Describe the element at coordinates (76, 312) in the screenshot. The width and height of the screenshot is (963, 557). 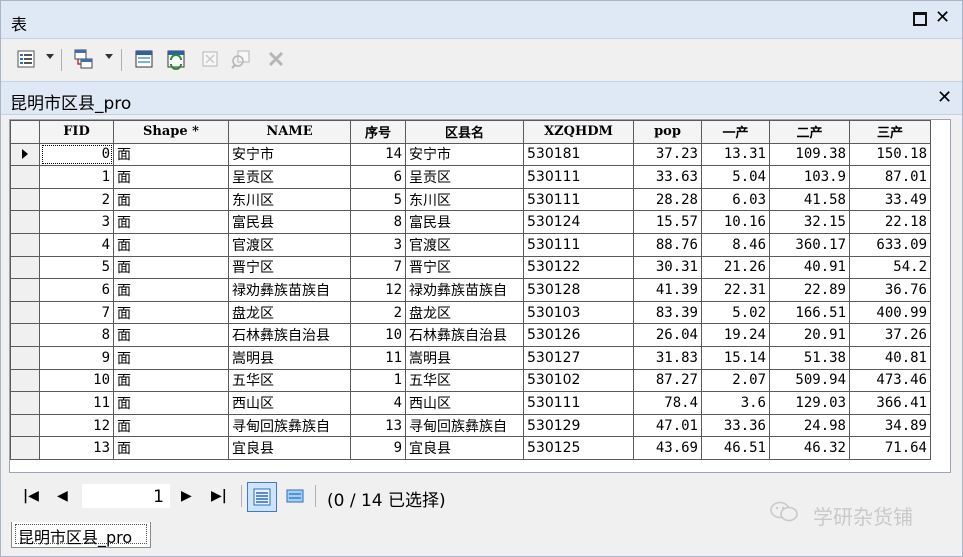
I see `table-cell: 7` at that location.